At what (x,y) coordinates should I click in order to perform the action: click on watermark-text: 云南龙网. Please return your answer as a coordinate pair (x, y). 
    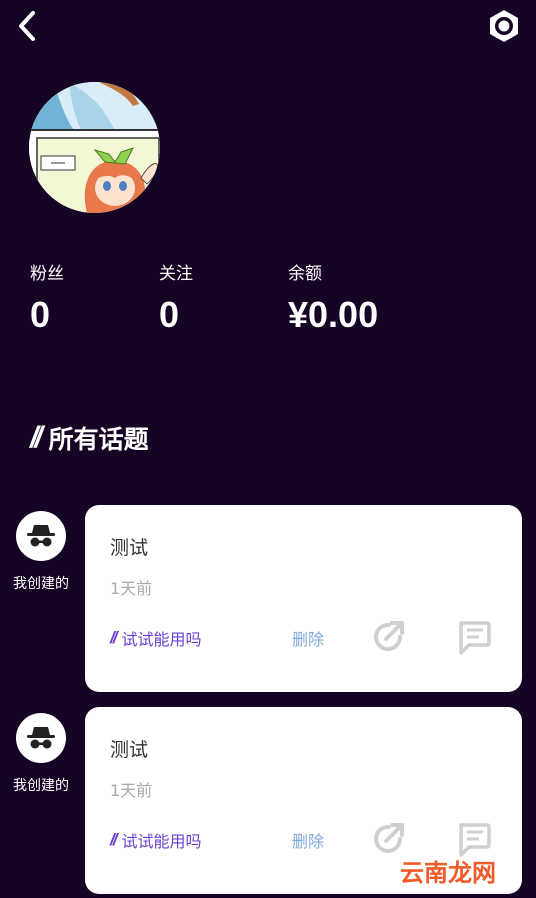
    Looking at the image, I should click on (448, 872).